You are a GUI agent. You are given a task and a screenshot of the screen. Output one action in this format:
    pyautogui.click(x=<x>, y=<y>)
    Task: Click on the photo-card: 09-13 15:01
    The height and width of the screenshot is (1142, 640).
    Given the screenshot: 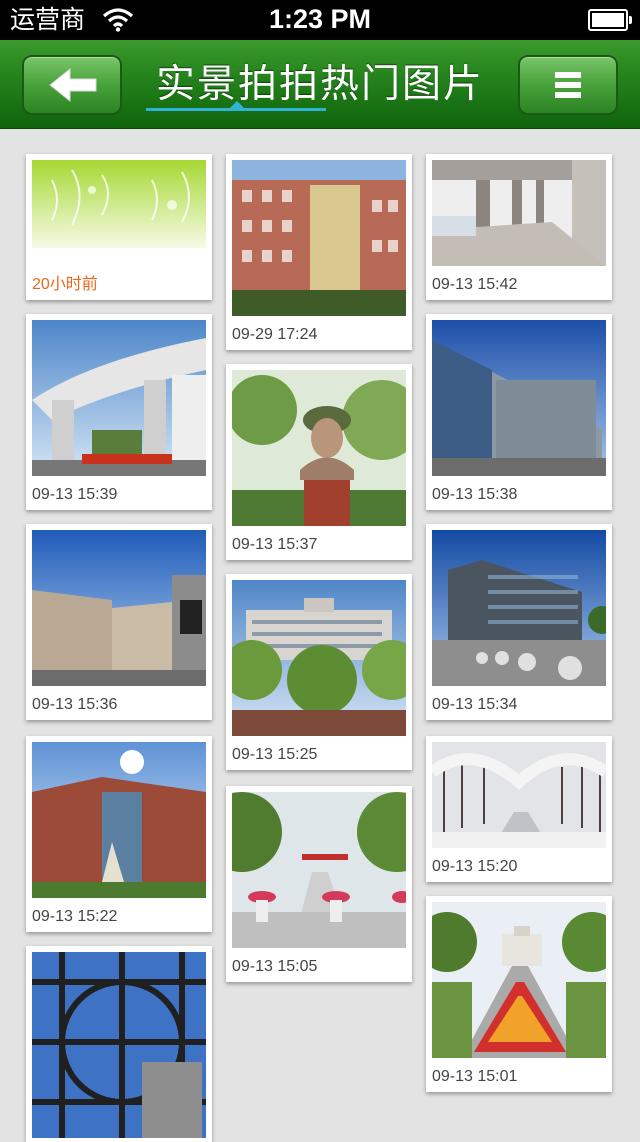 What is the action you would take?
    pyautogui.click(x=519, y=994)
    